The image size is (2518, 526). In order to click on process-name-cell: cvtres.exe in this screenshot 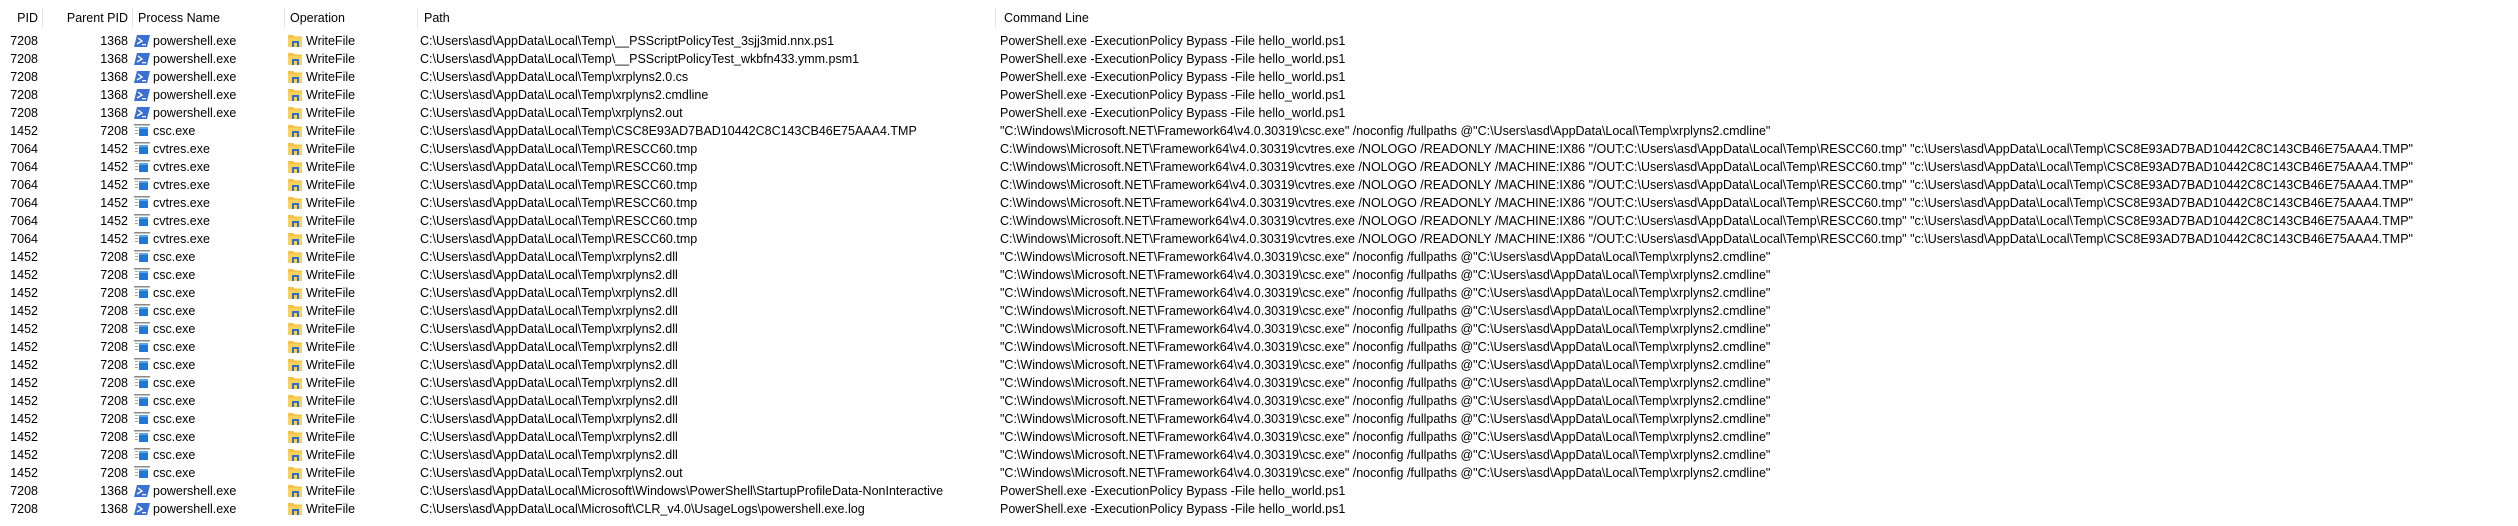, I will do `click(209, 167)`.